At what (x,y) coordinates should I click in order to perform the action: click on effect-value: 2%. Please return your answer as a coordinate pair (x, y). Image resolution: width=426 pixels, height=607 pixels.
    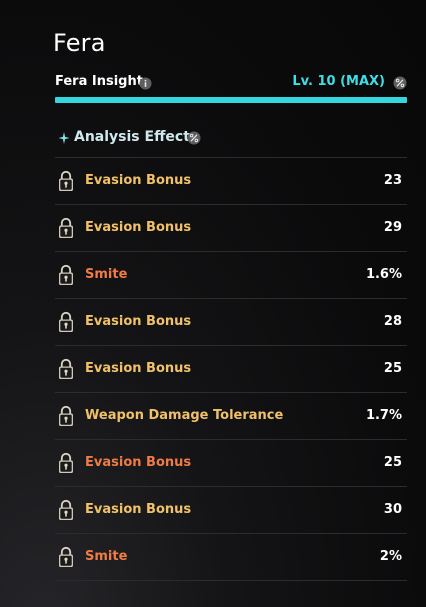
    Looking at the image, I should click on (390, 556).